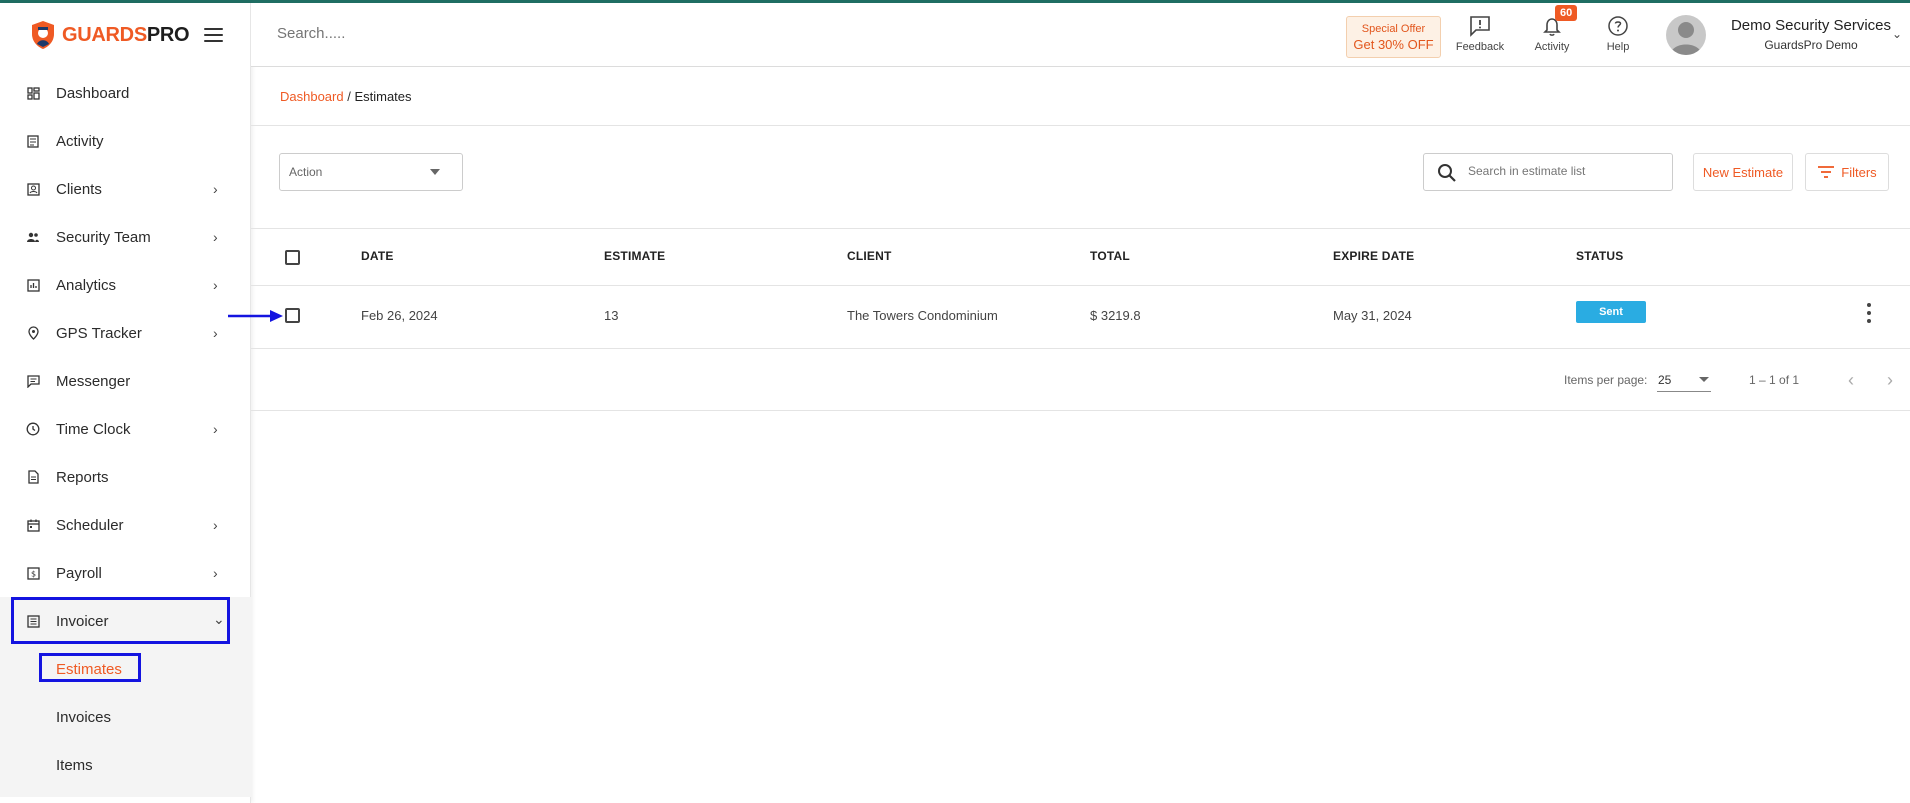 The width and height of the screenshot is (1910, 803). I want to click on global-search-input, so click(427, 33).